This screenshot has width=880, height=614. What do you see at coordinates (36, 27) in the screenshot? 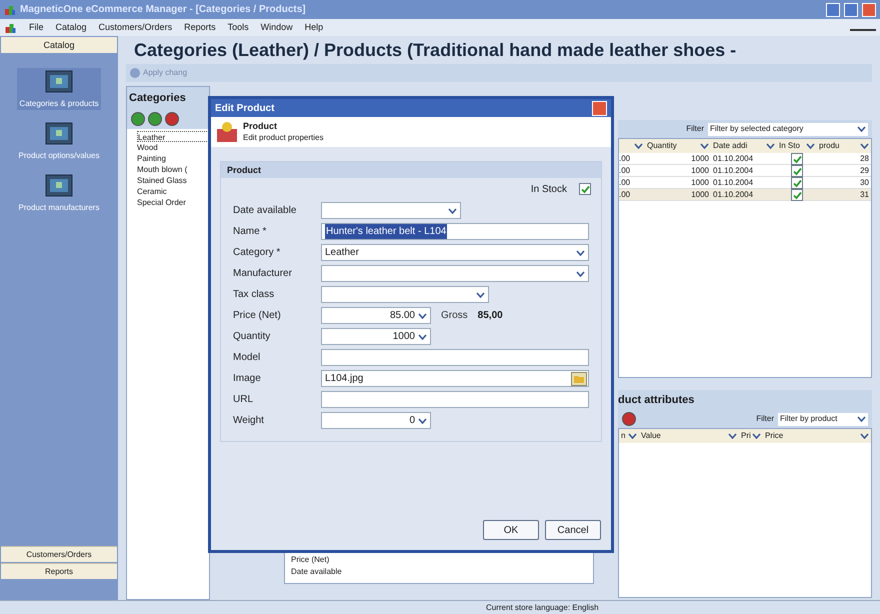
I see `menu-item: File` at bounding box center [36, 27].